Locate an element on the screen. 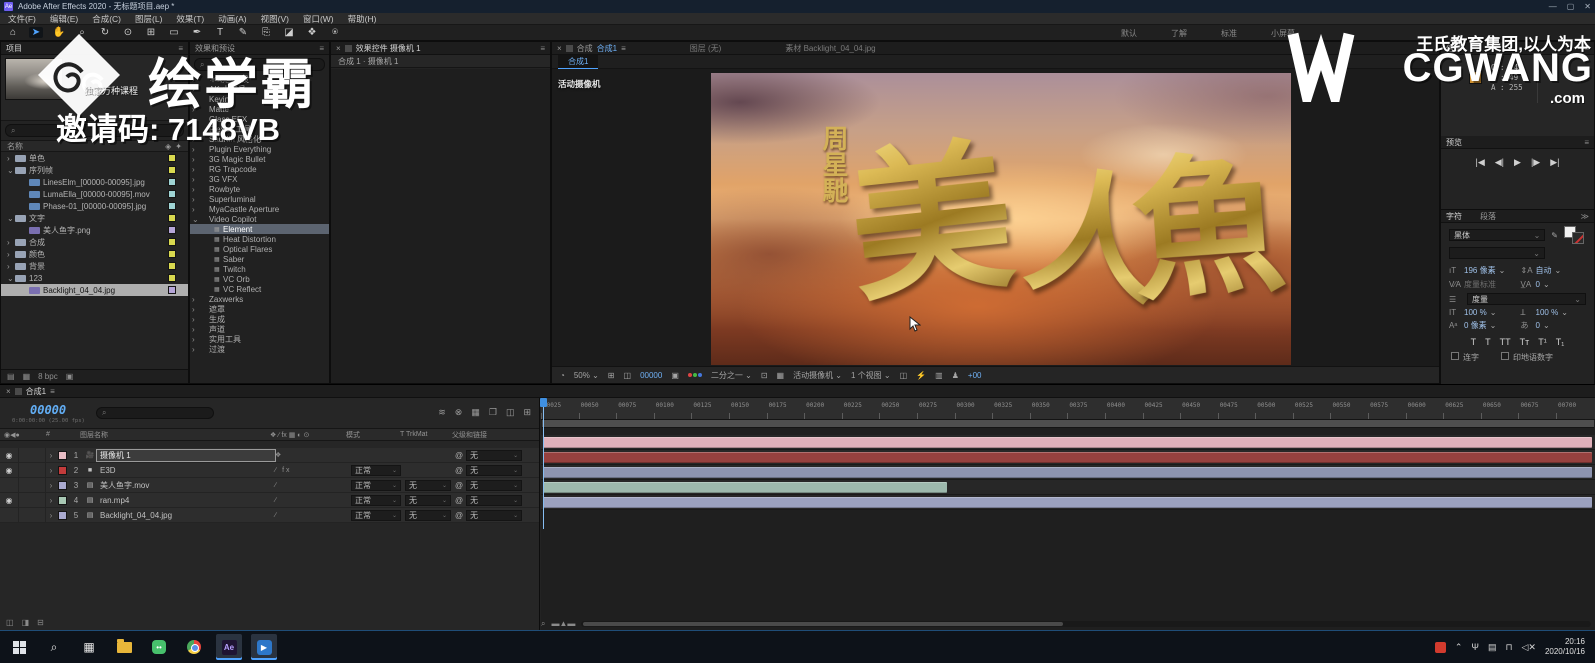 This screenshot has height=663, width=1595. tab-preview: 预览 is located at coordinates (1454, 142).